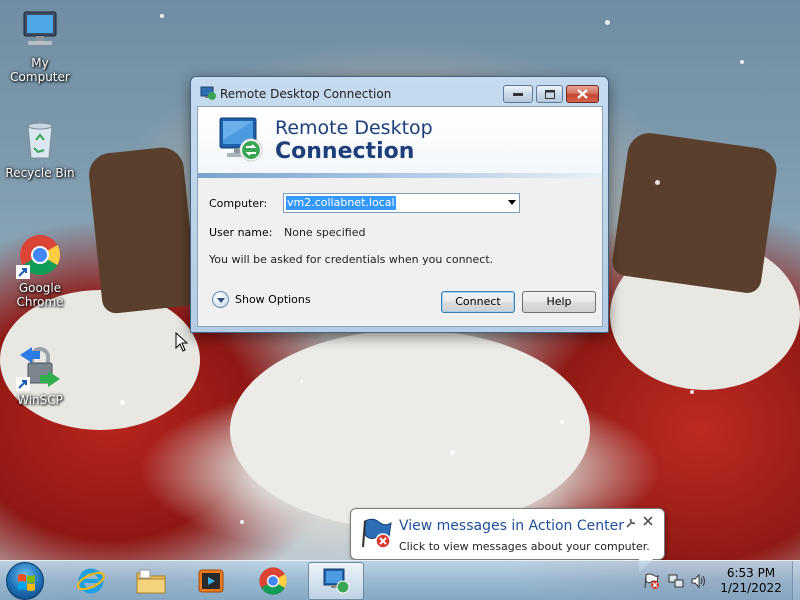 The image size is (800, 600). I want to click on taskbar-media-player, so click(211, 581).